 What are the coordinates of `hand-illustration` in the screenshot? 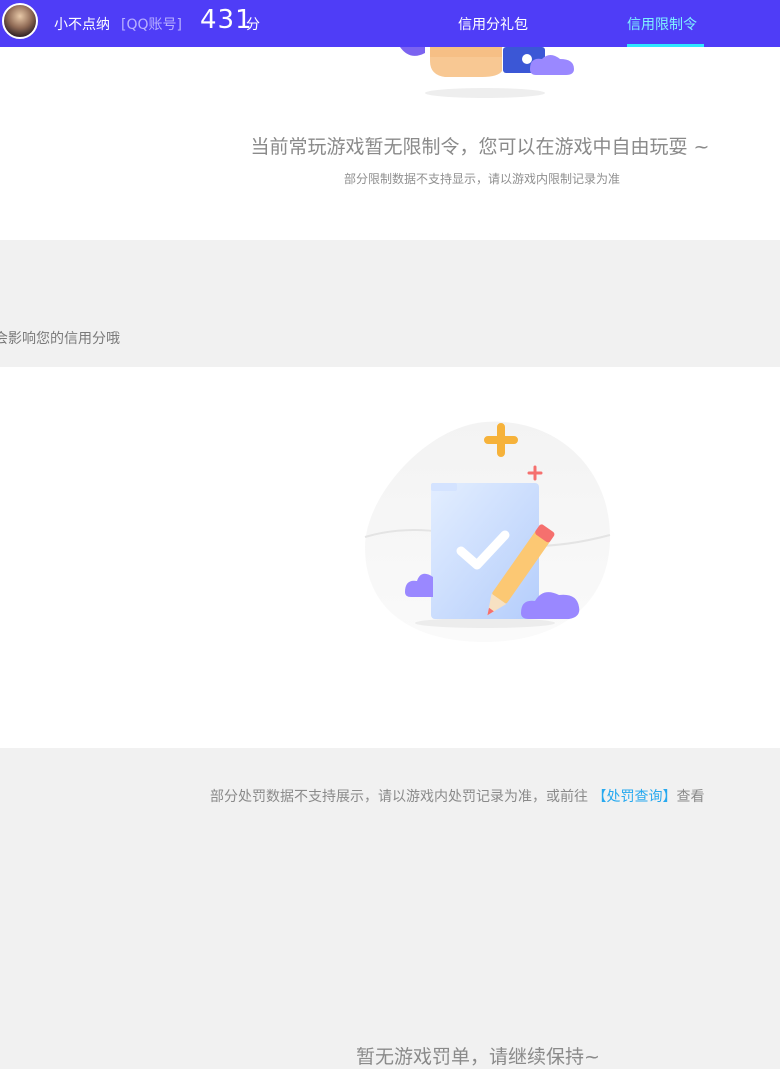 It's located at (487, 72).